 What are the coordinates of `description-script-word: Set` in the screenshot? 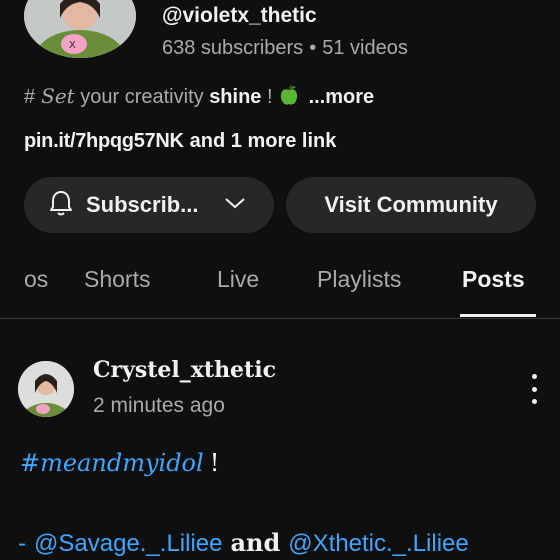 It's located at (58, 96).